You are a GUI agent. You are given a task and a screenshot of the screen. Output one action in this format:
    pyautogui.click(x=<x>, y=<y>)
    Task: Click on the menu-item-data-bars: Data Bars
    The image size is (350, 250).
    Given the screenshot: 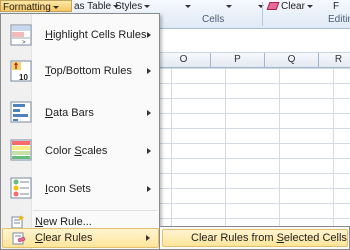 What is the action you would take?
    pyautogui.click(x=80, y=112)
    